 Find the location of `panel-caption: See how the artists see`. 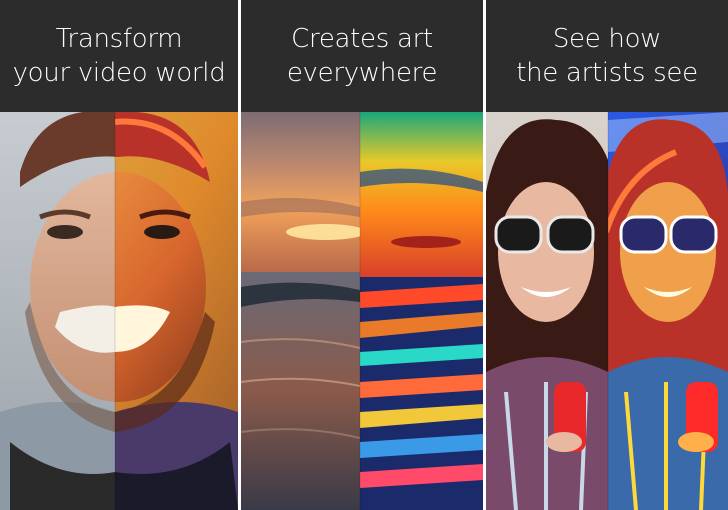

panel-caption: See how the artists see is located at coordinates (607, 56).